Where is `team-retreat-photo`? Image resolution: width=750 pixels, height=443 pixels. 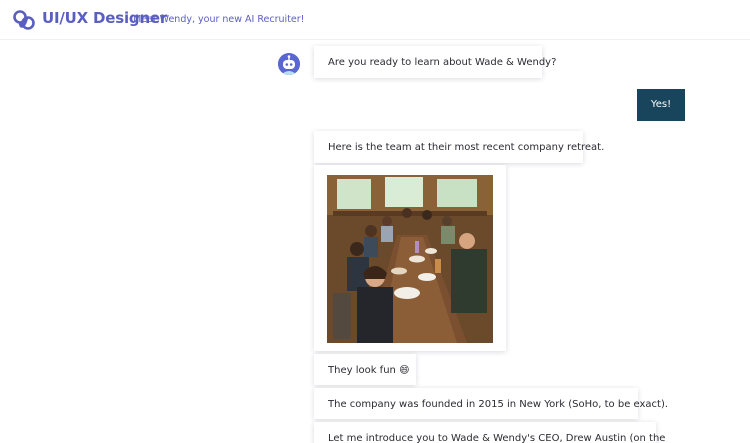 team-retreat-photo is located at coordinates (410, 259).